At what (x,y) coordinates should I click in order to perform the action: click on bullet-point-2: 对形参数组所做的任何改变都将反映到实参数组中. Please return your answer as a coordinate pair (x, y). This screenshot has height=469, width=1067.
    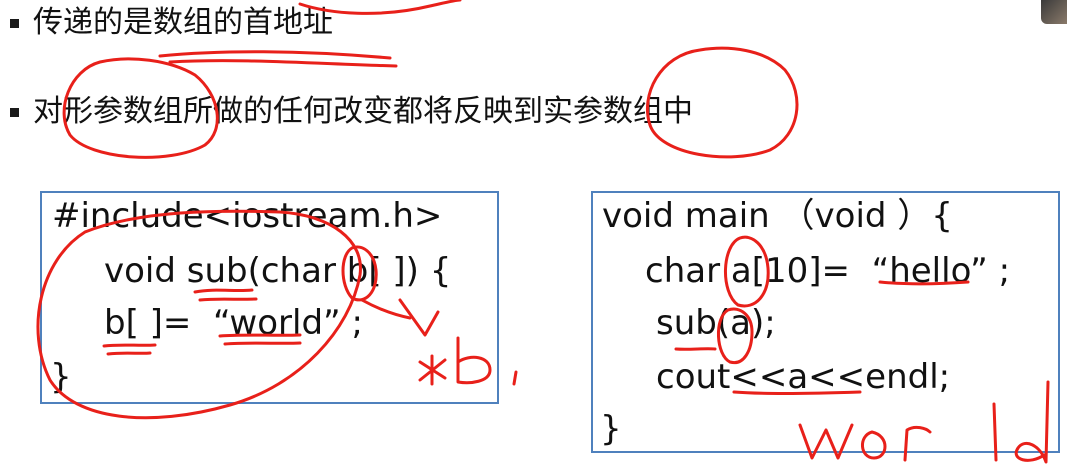
    Looking at the image, I should click on (346, 112).